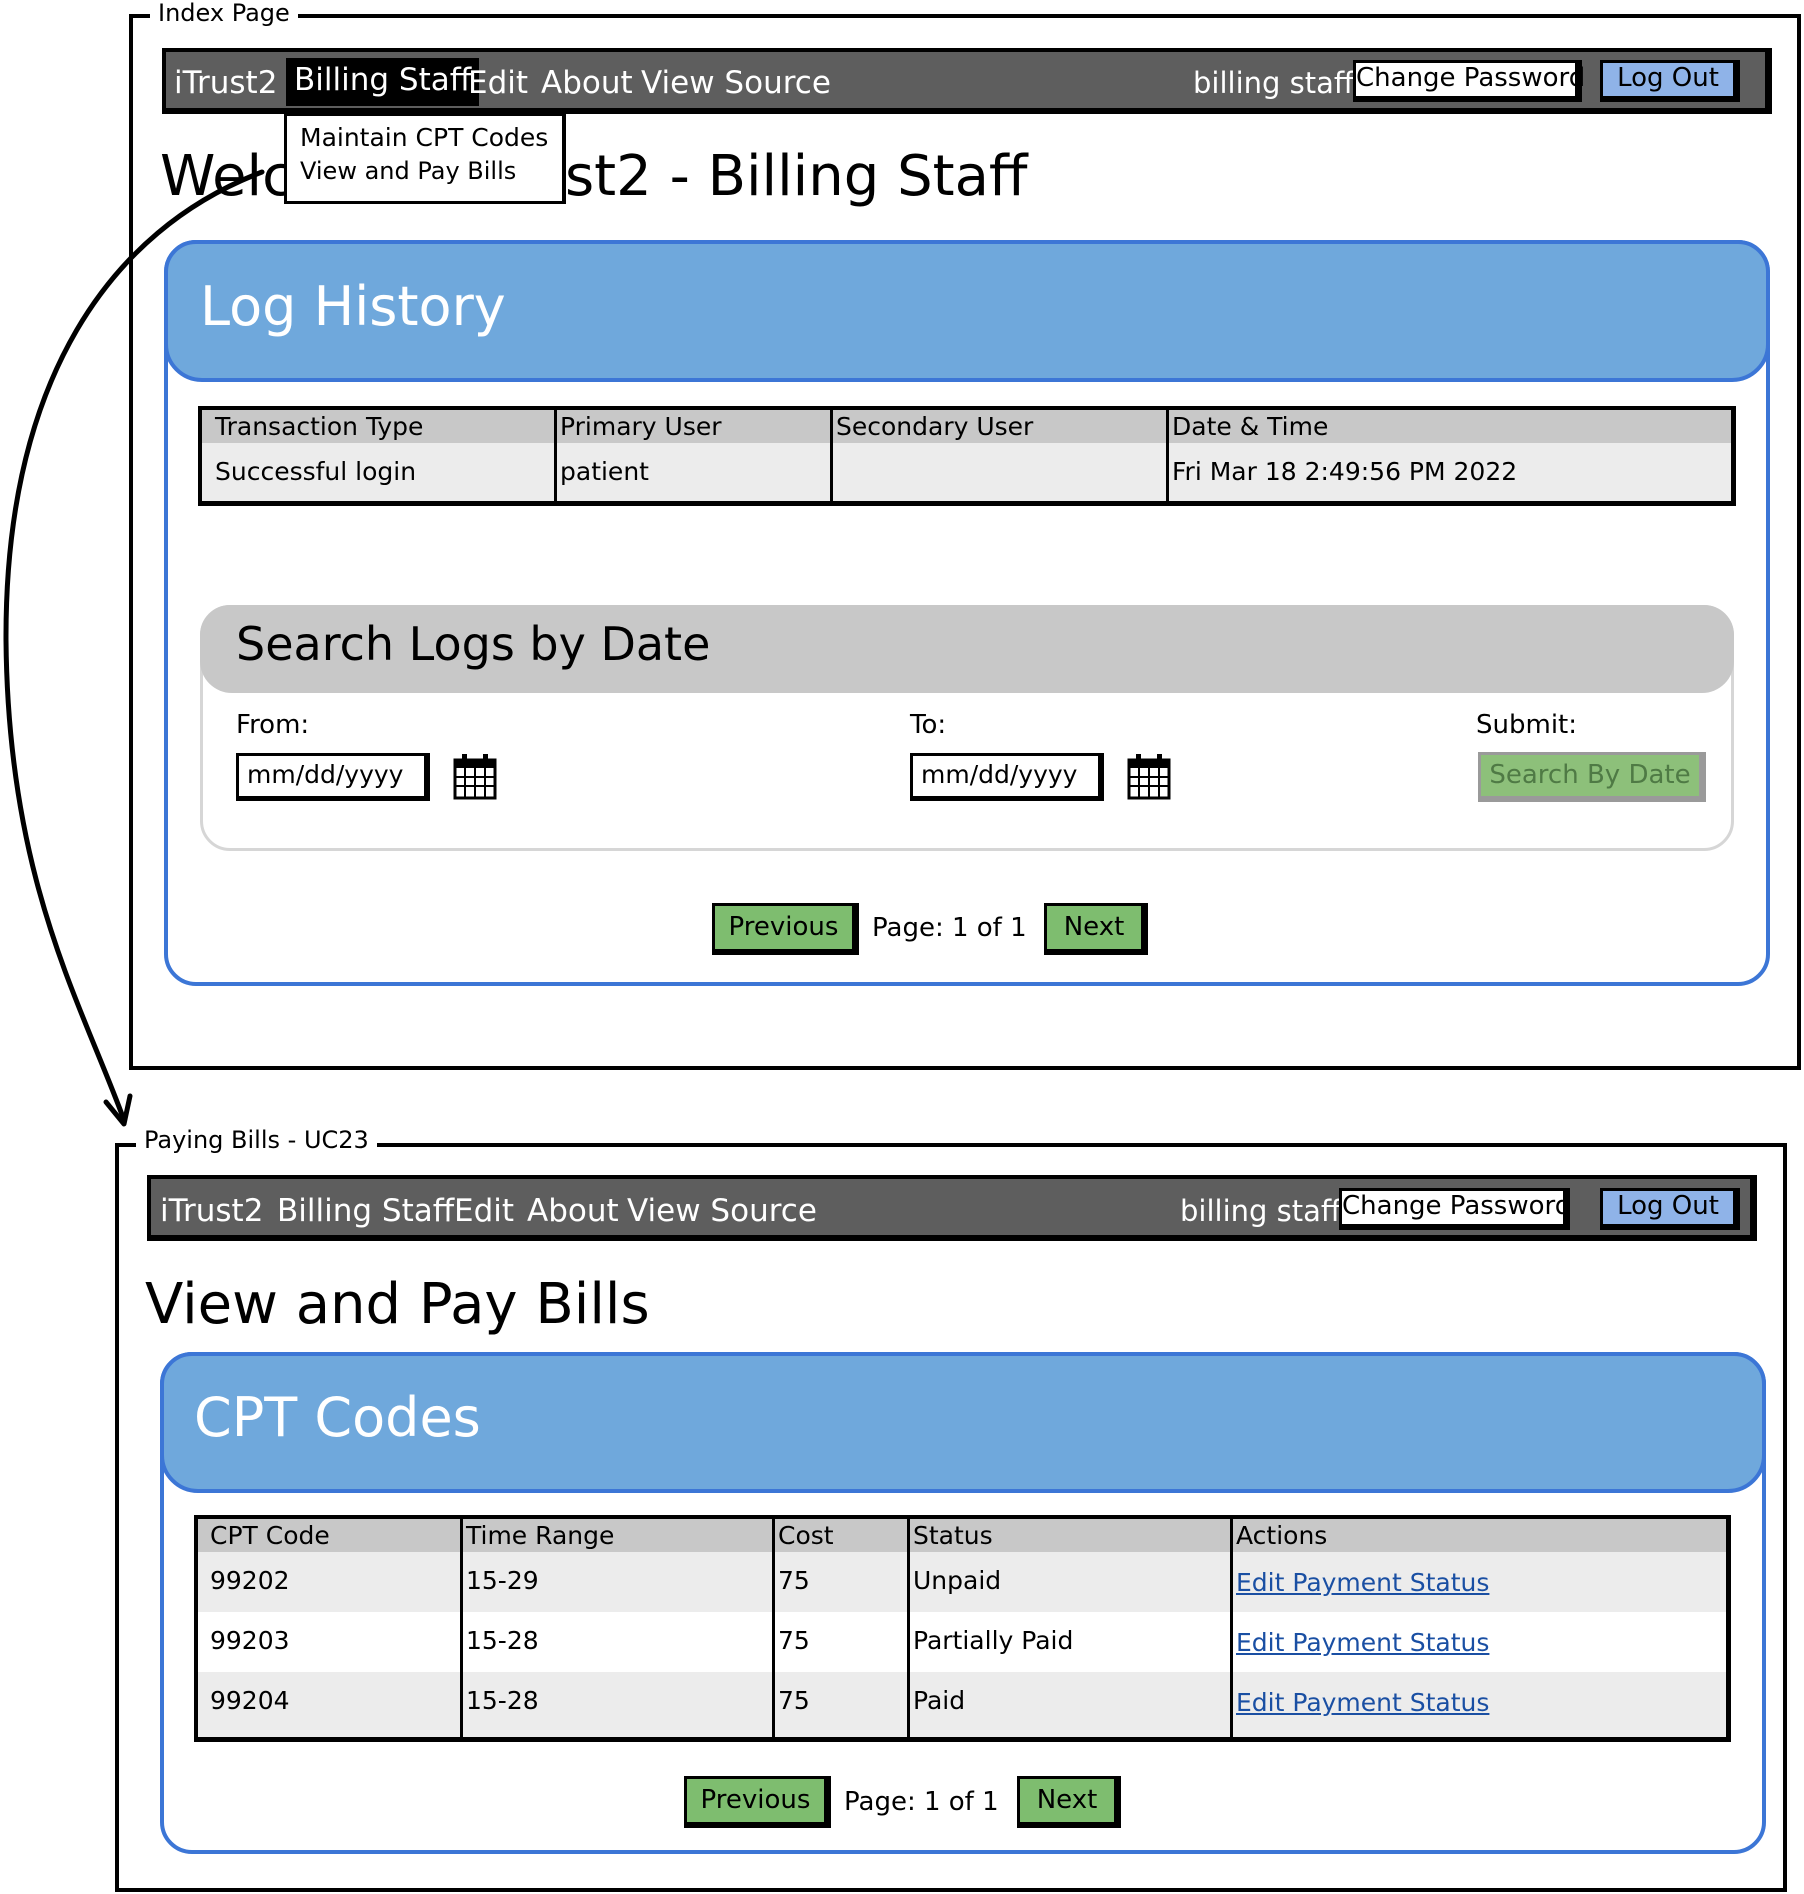 The width and height of the screenshot is (1804, 1894). What do you see at coordinates (273, 725) in the screenshot?
I see `from-label: From:` at bounding box center [273, 725].